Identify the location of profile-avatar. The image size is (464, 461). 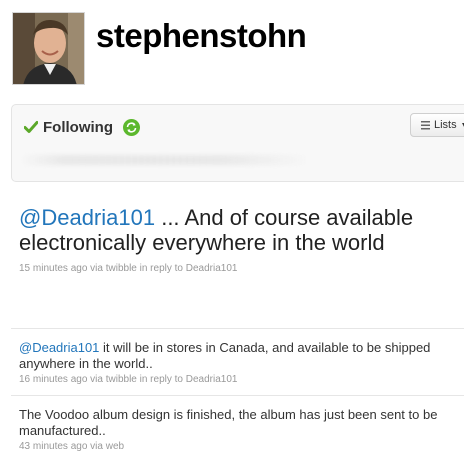
(48, 48).